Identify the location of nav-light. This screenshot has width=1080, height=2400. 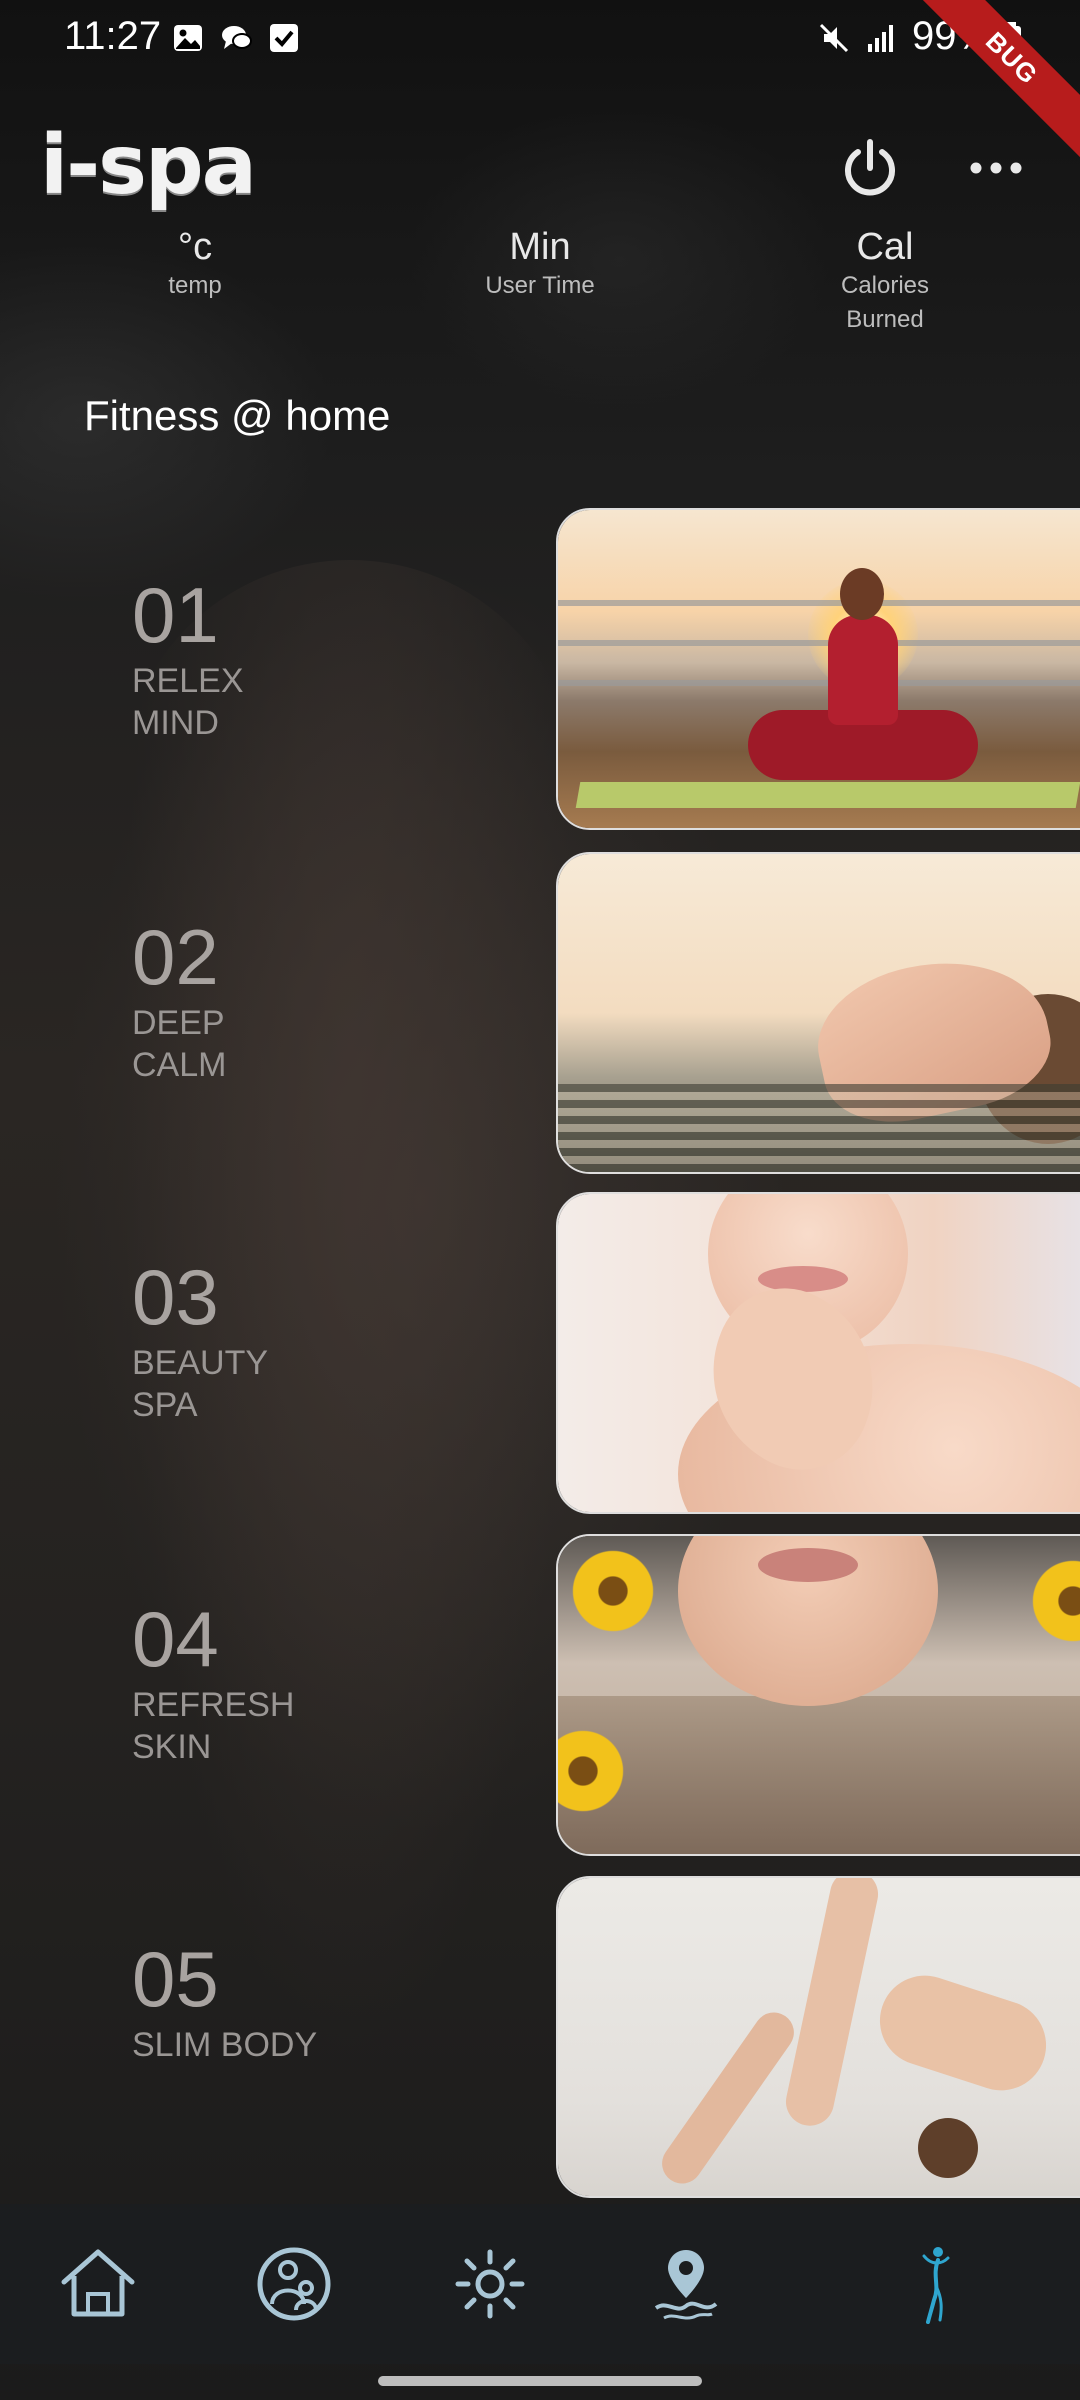
(490, 2284).